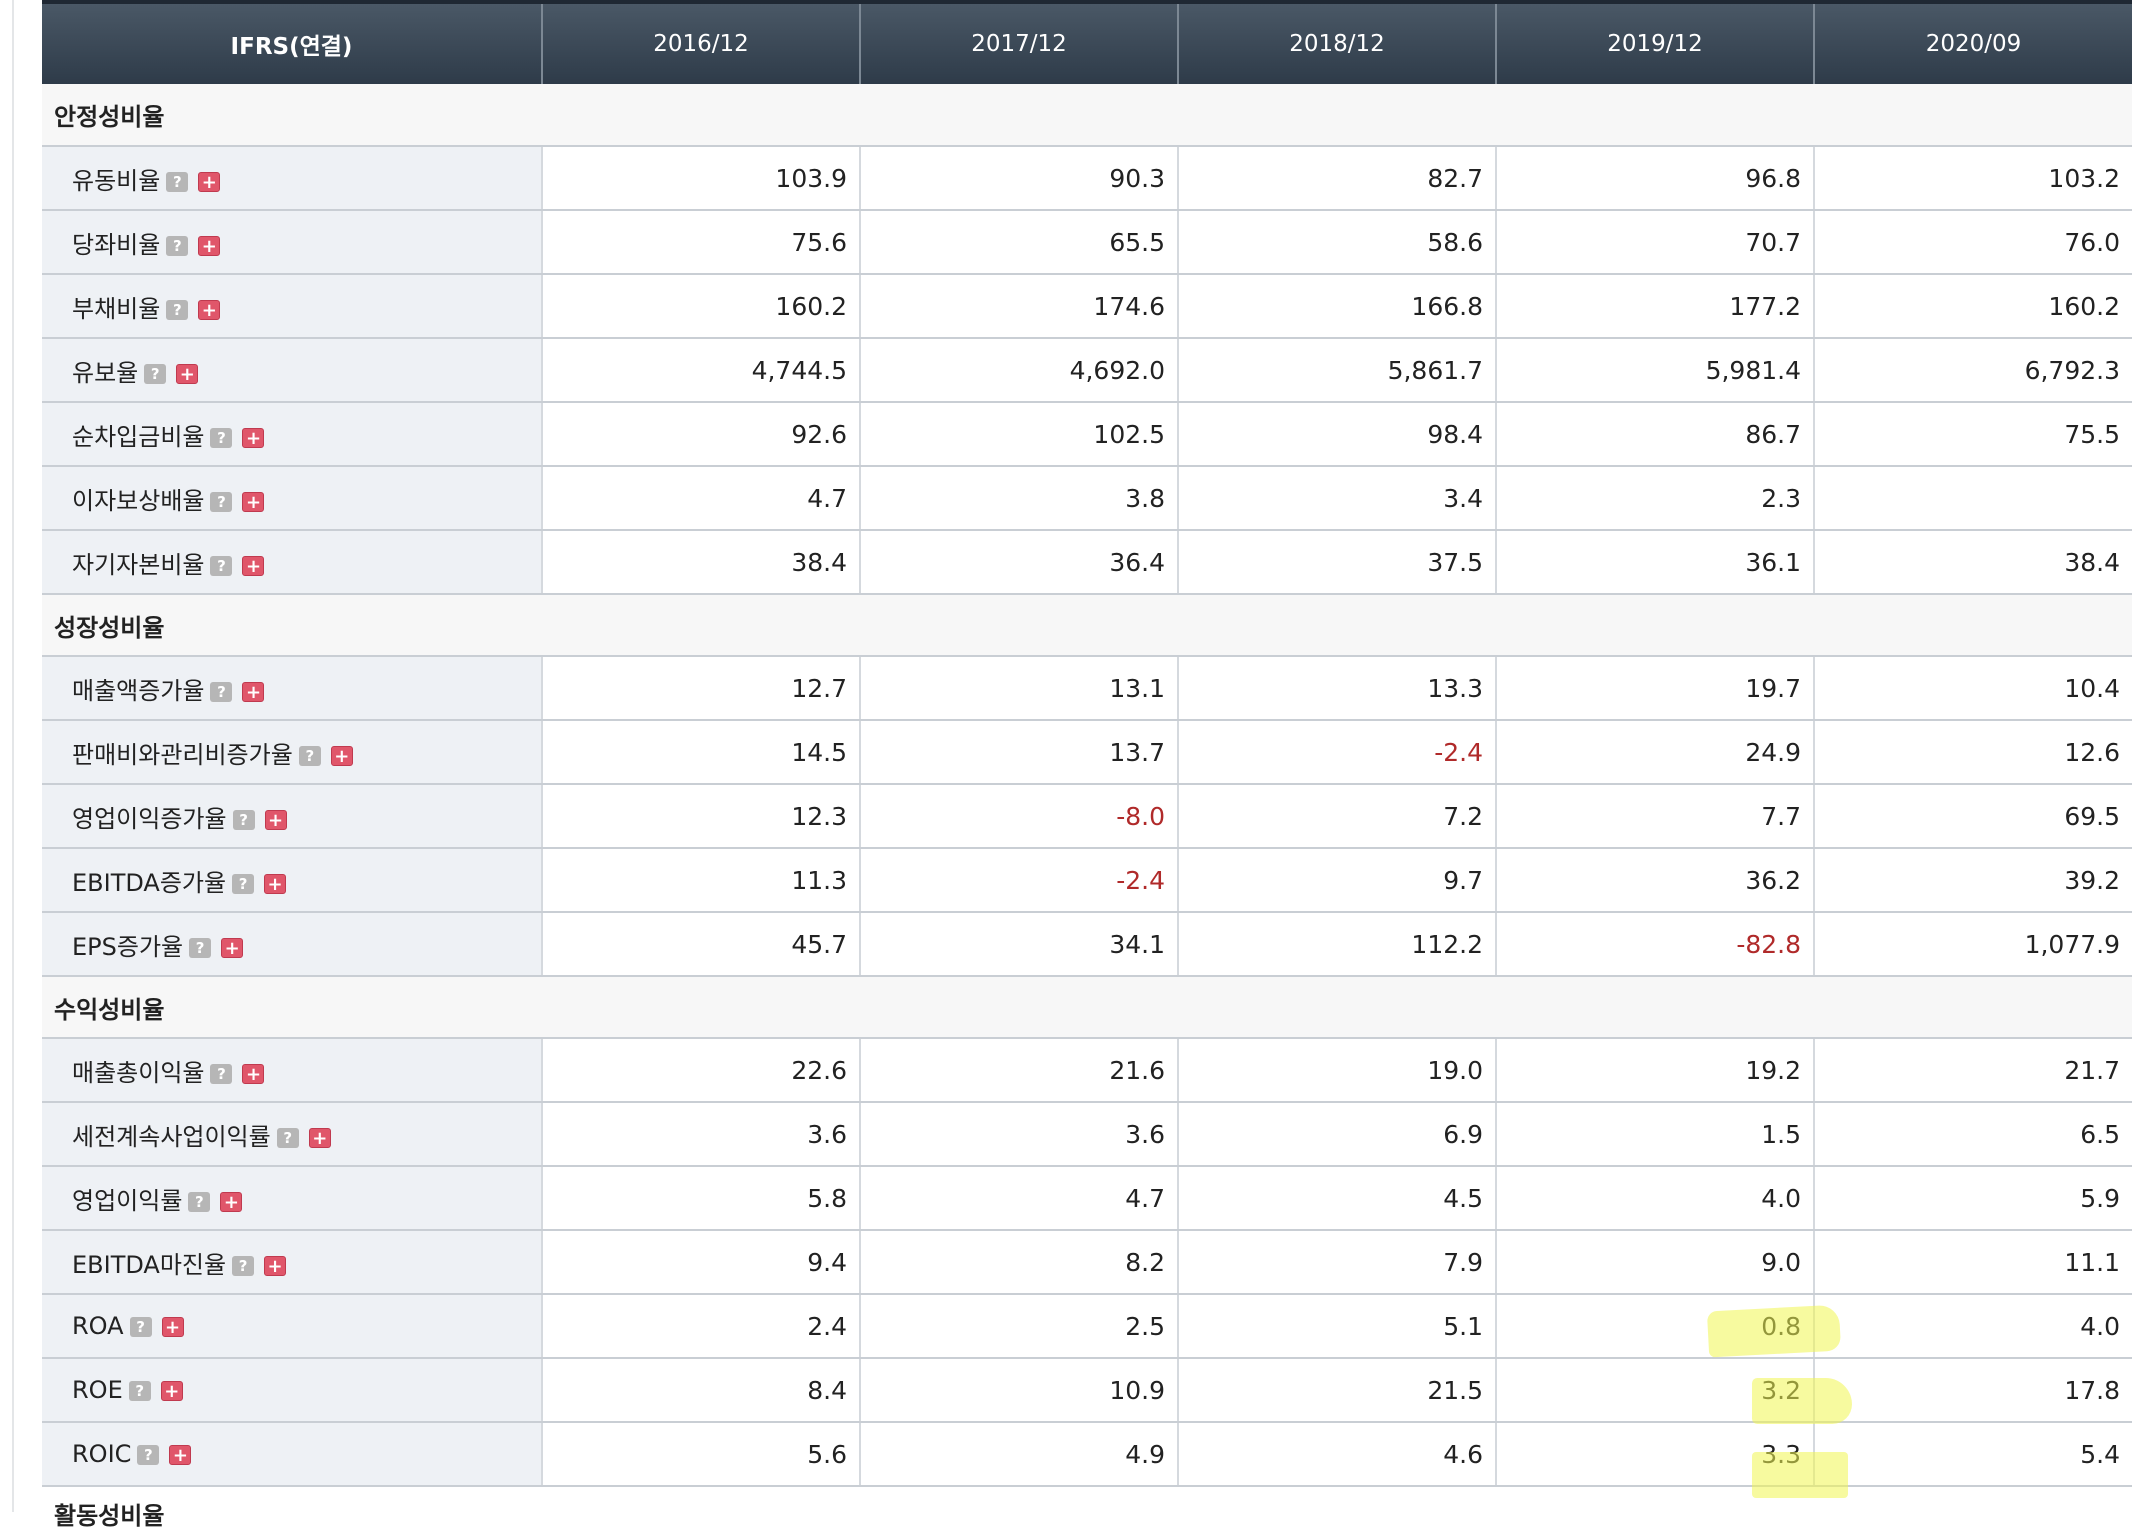  What do you see at coordinates (292, 880) in the screenshot?
I see `row-label-cell: EBITDA증가율? +` at bounding box center [292, 880].